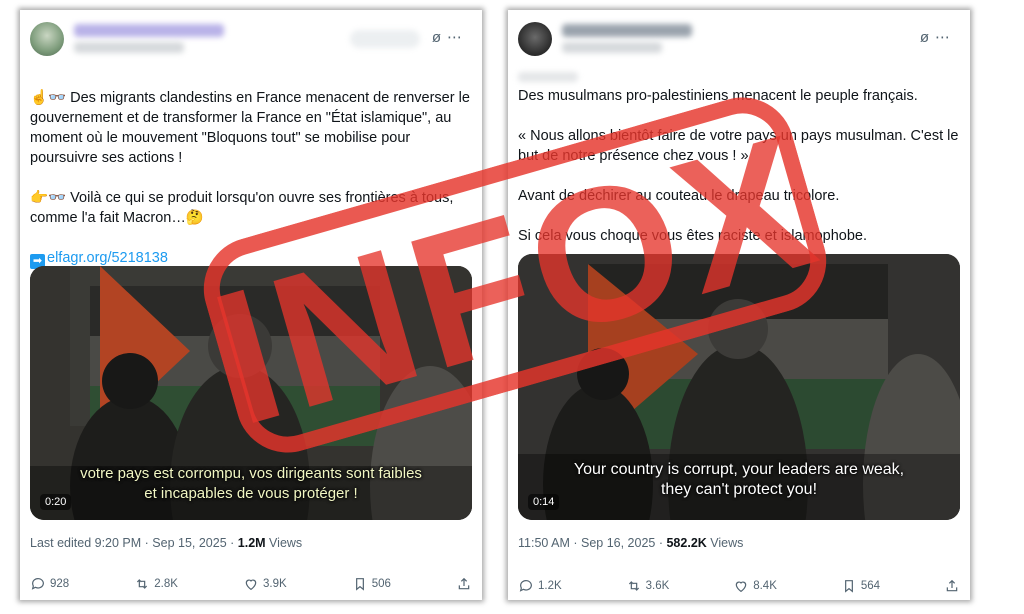 This screenshot has width=1024, height=614. What do you see at coordinates (251, 493) in the screenshot?
I see `subtitle-line: et incapables de vous protéger !` at bounding box center [251, 493].